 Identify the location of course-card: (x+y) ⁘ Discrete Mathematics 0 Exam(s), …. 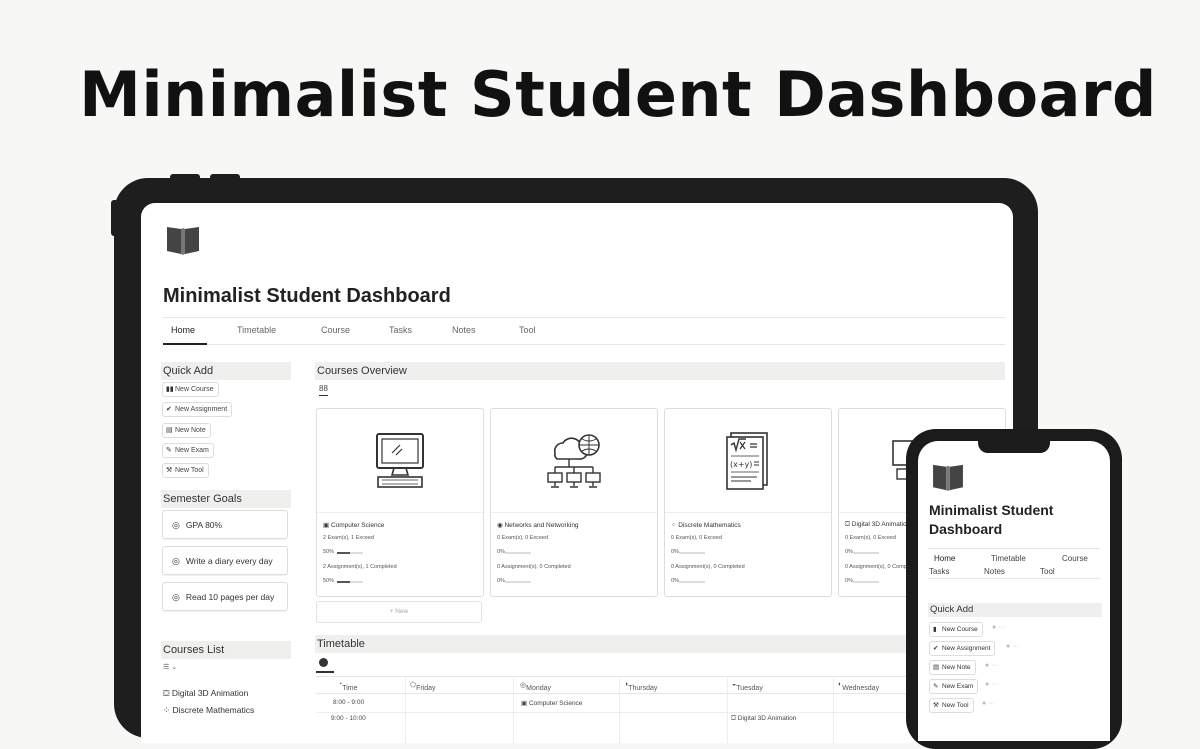
(748, 502).